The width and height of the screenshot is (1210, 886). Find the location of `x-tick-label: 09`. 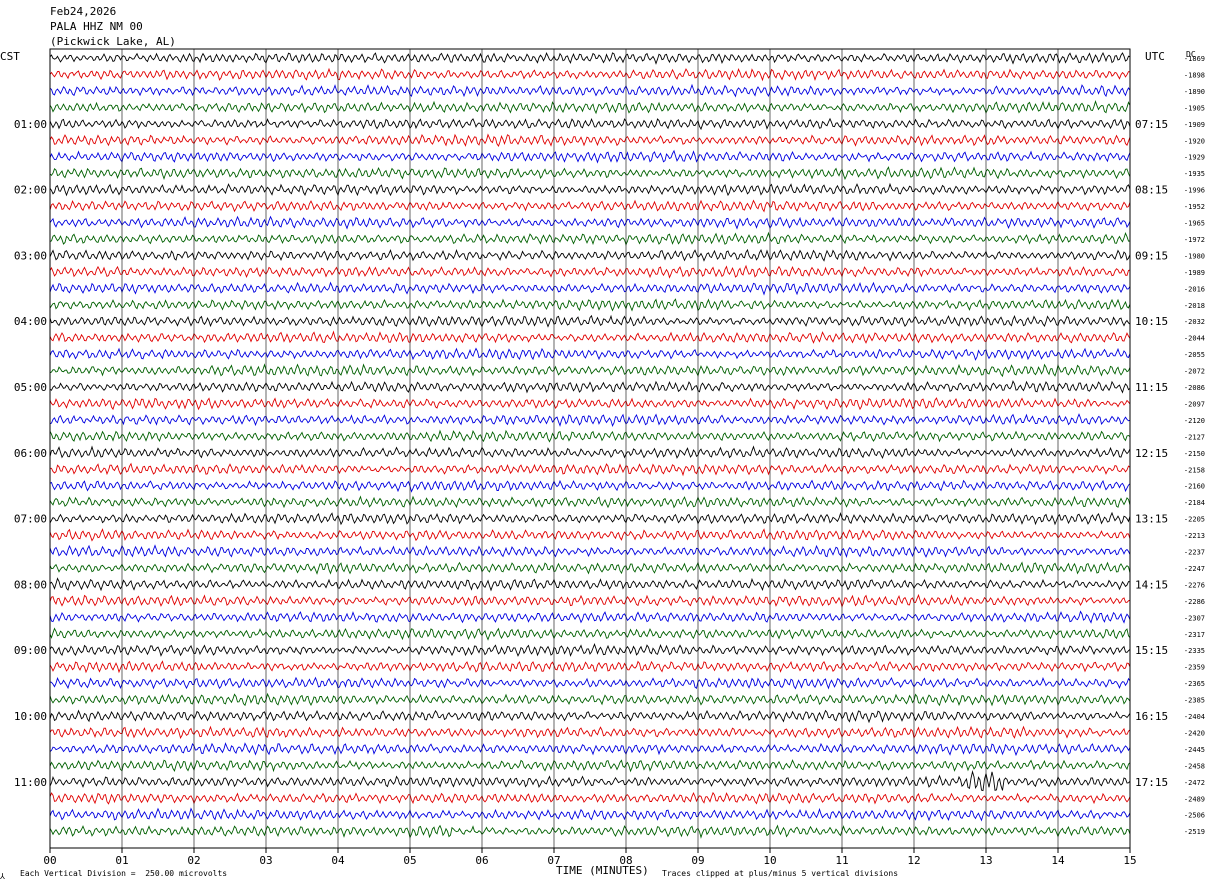

x-tick-label: 09 is located at coordinates (697, 860).